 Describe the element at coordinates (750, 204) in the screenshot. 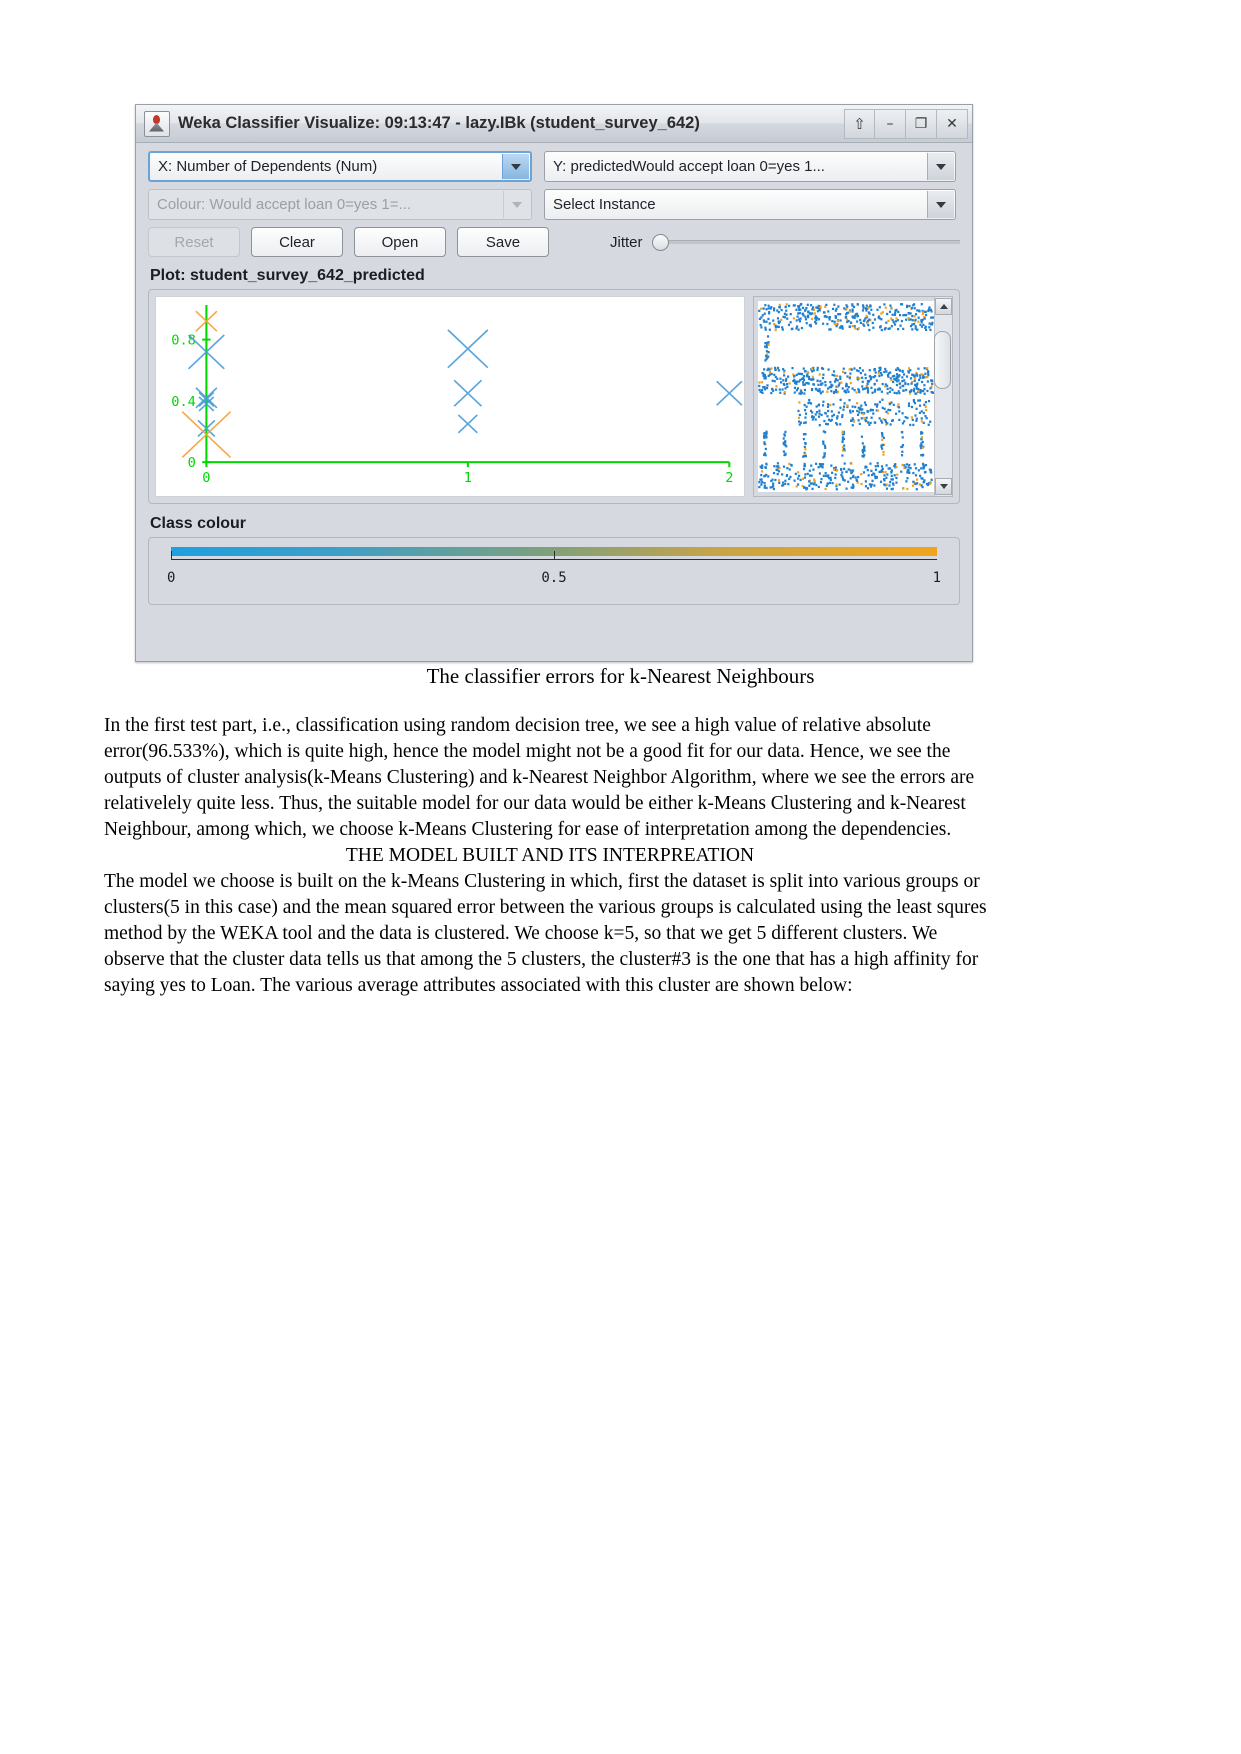

I see `select-instance-select: Select Instance` at that location.